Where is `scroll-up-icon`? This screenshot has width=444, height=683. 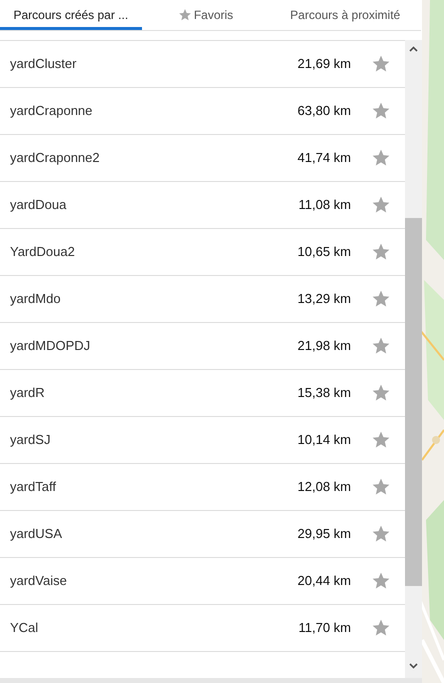 scroll-up-icon is located at coordinates (413, 49).